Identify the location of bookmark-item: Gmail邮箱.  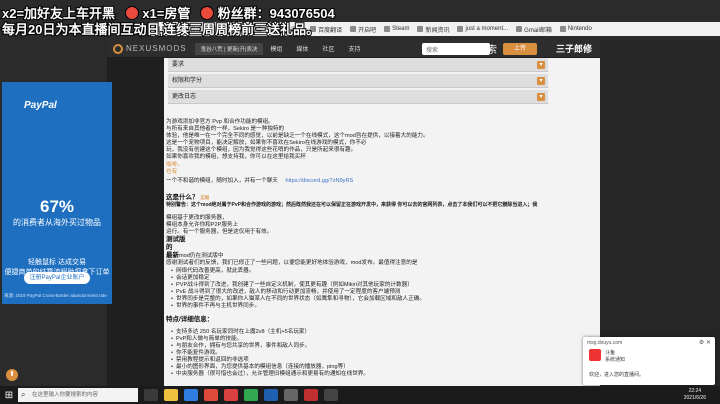
(534, 29).